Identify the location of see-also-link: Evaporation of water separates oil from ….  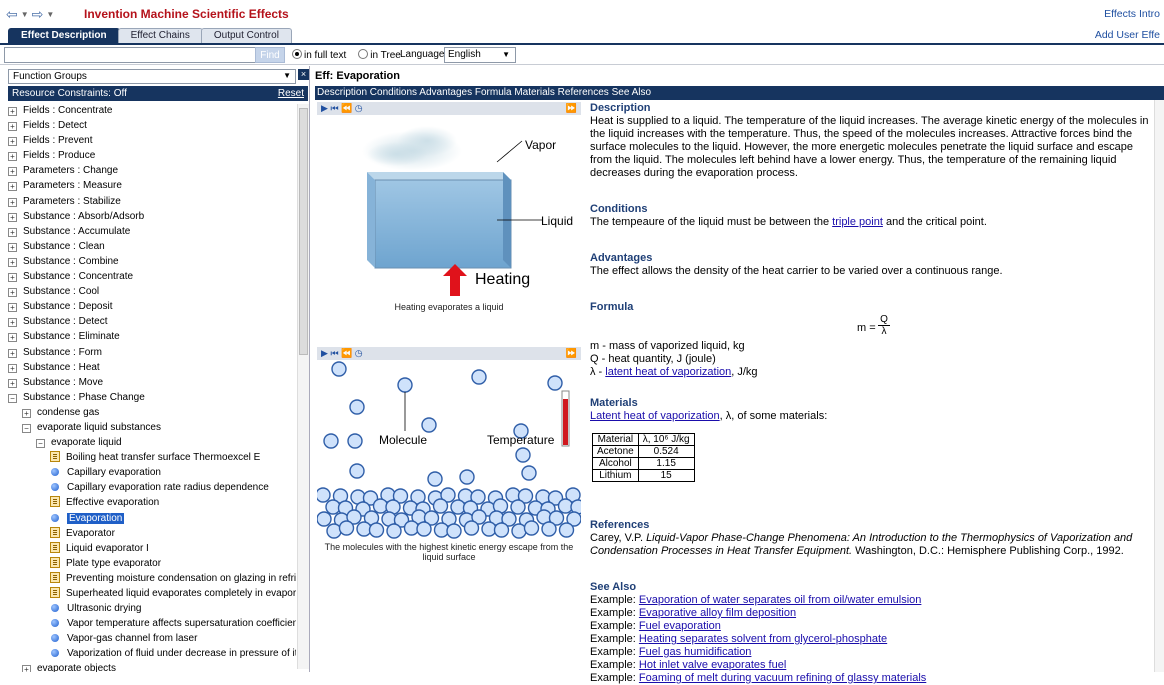
(780, 600).